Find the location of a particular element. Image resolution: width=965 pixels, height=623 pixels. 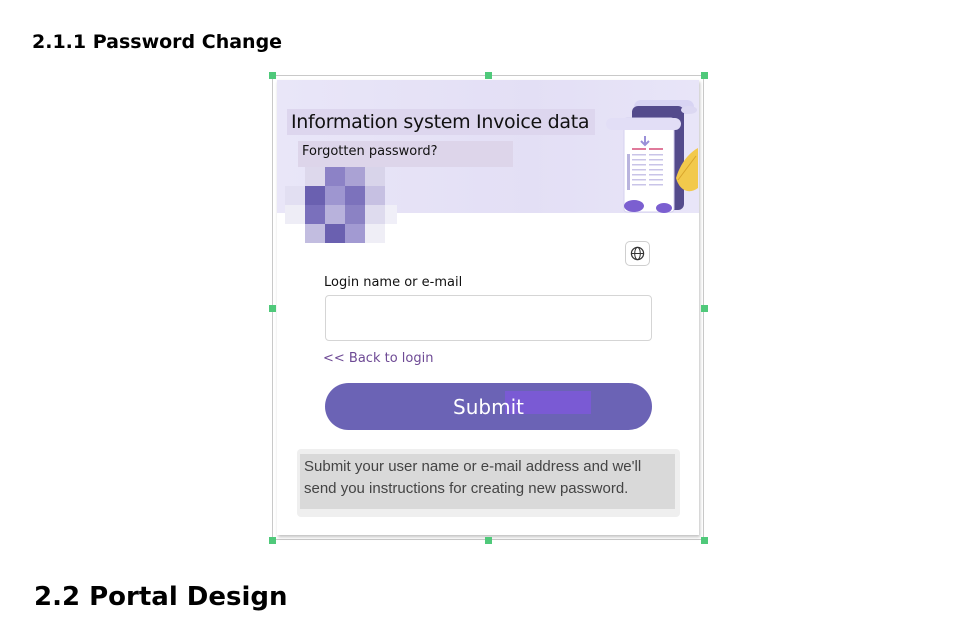

resize-handle-middle-left is located at coordinates (272, 308).